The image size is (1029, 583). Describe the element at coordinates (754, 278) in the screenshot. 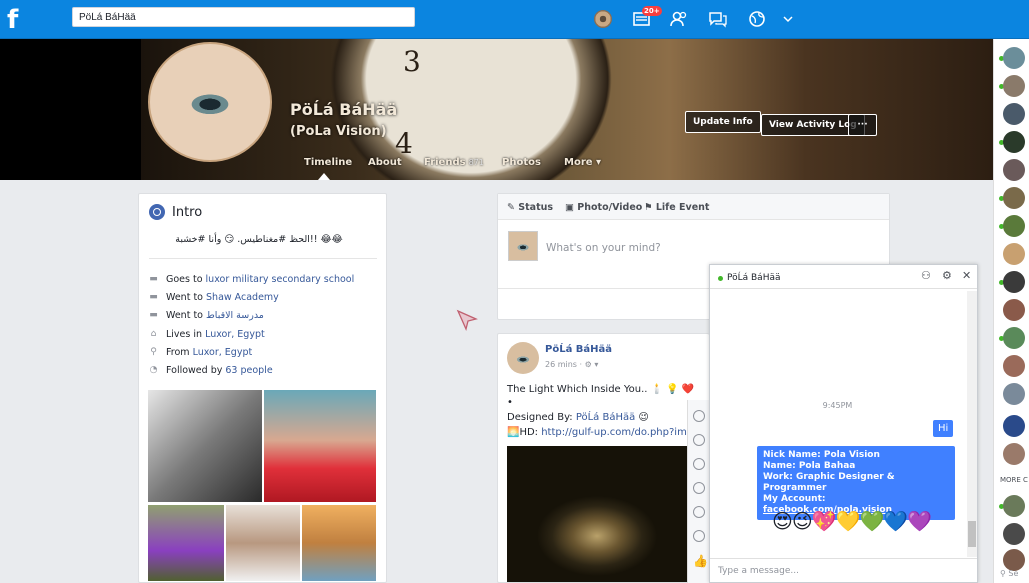

I see `chat-contact-name: PöĹá BáHää` at that location.